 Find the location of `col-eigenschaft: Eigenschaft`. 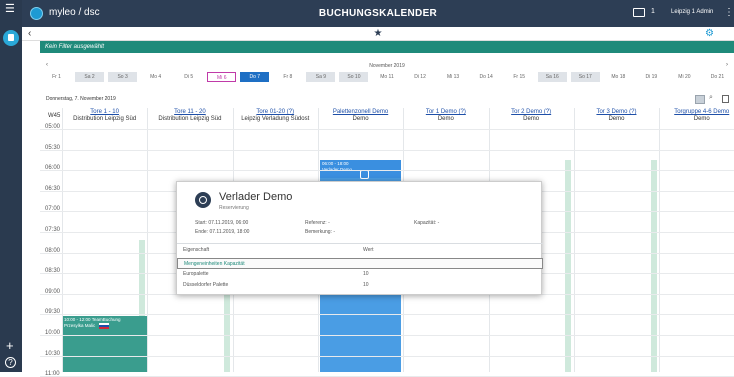

col-eigenschaft: Eigenschaft is located at coordinates (196, 250).